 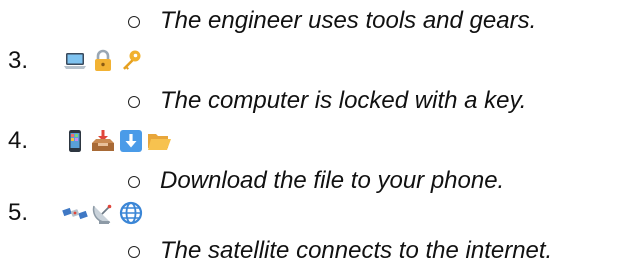 I want to click on list-subitem: The satellite connects to the internet., so click(x=318, y=251).